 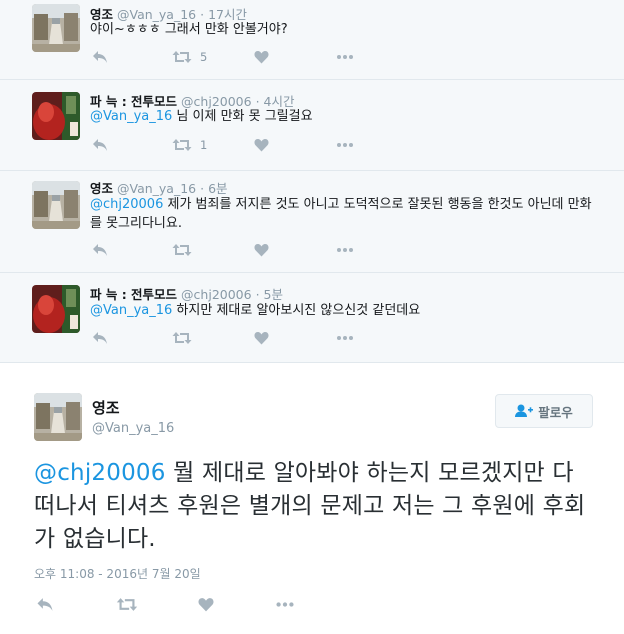 What do you see at coordinates (117, 573) in the screenshot?
I see `tweet-date: 오후 11:08 - 2016년 7월 20일` at bounding box center [117, 573].